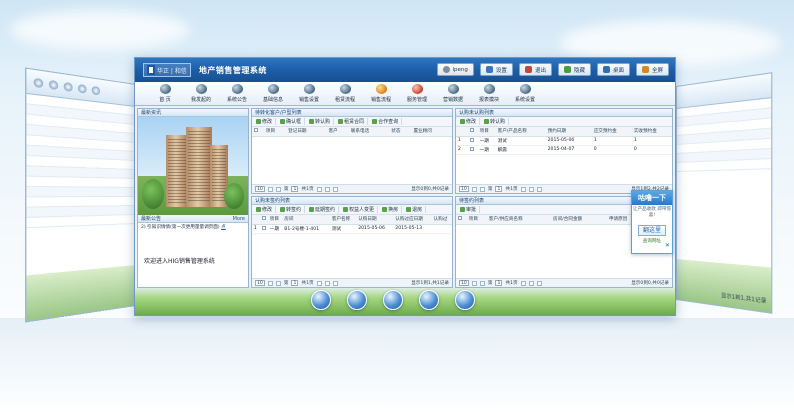  I want to click on nav-item-initiated: 我发起的, so click(201, 94).